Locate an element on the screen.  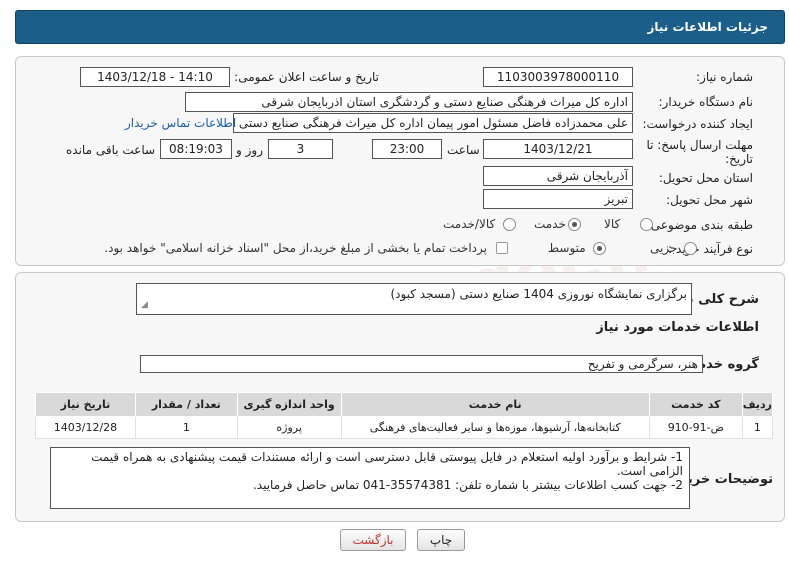
category-radio-service is located at coordinates (574, 224).